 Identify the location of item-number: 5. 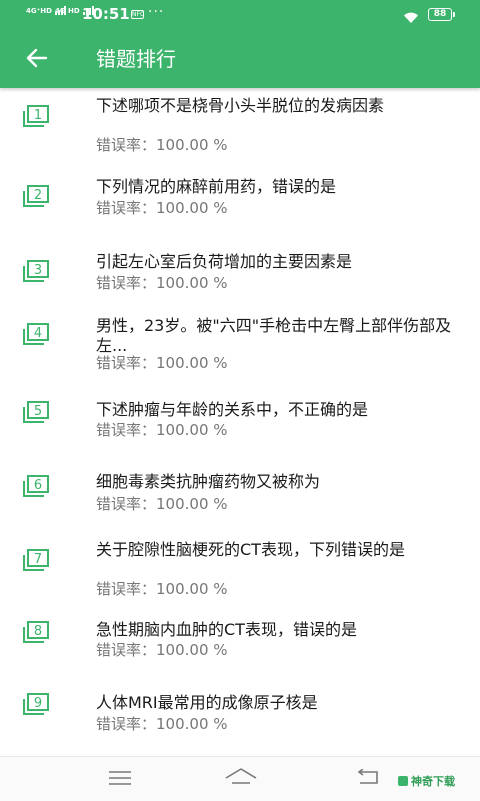
(38, 411).